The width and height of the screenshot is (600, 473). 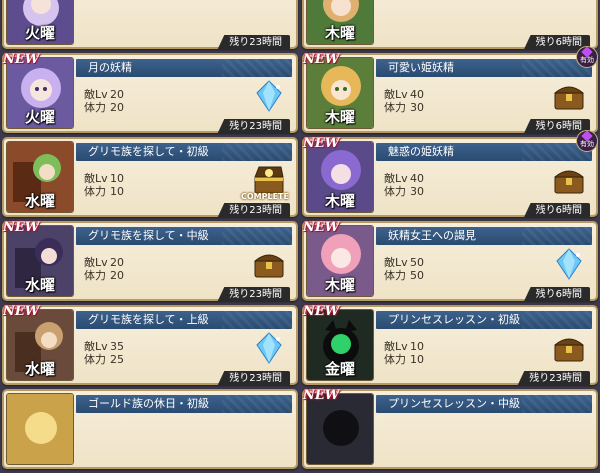 I want to click on hp-value: 50, so click(x=417, y=275).